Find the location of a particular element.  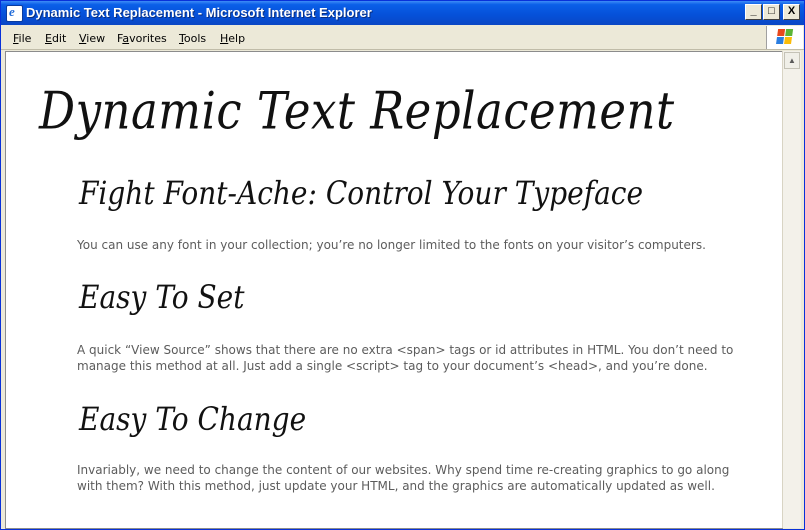

minimize-icon: _ is located at coordinates (753, 11).